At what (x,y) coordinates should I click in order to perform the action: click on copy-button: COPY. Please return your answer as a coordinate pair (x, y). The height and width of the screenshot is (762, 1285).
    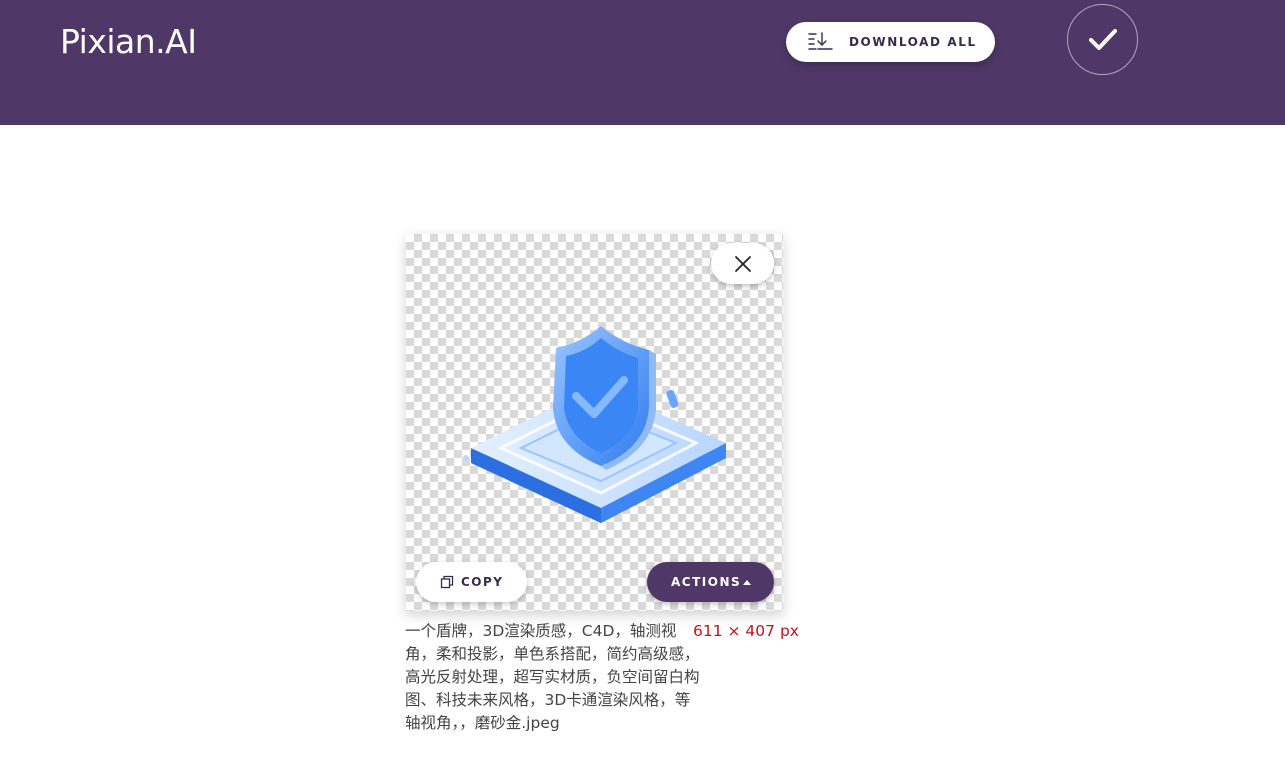
    Looking at the image, I should click on (471, 582).